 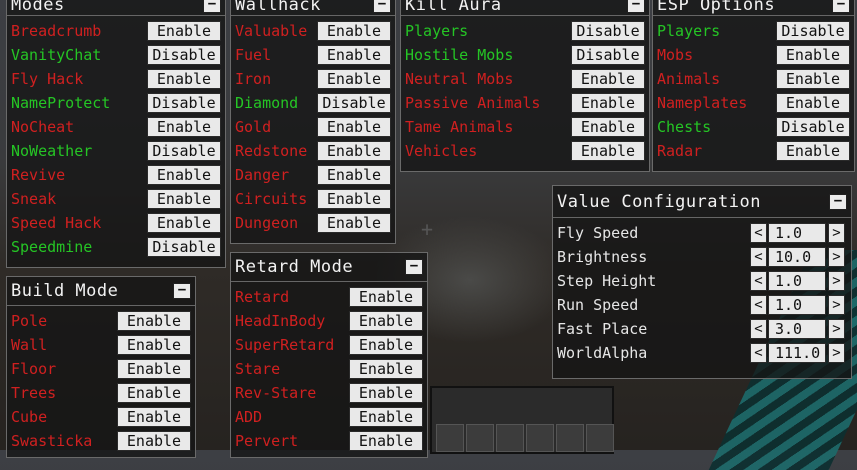 I want to click on module-label: Hostile Mobs, so click(x=459, y=55).